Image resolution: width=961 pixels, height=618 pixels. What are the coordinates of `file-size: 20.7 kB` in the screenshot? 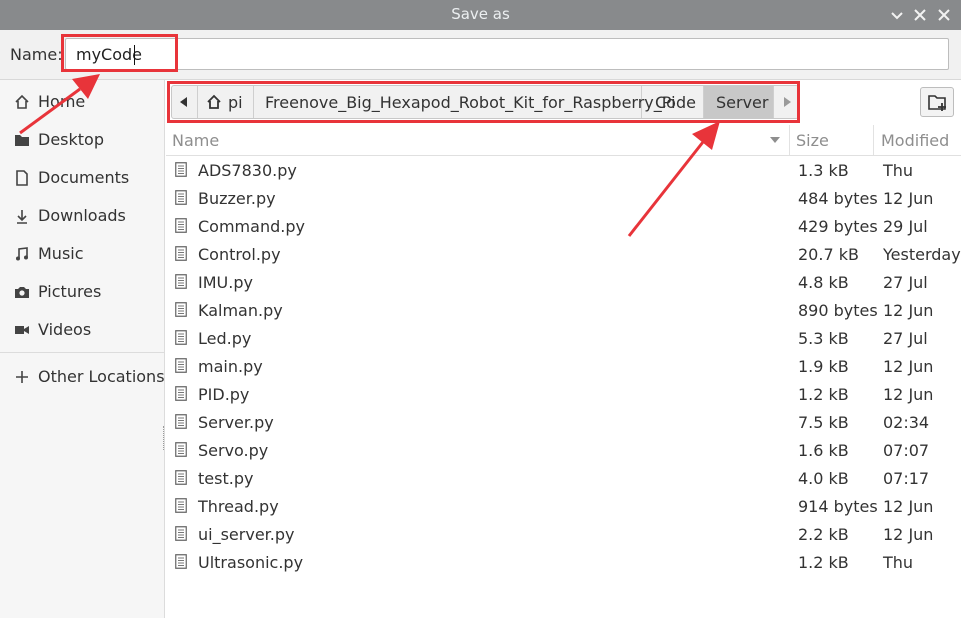 It's located at (828, 254).